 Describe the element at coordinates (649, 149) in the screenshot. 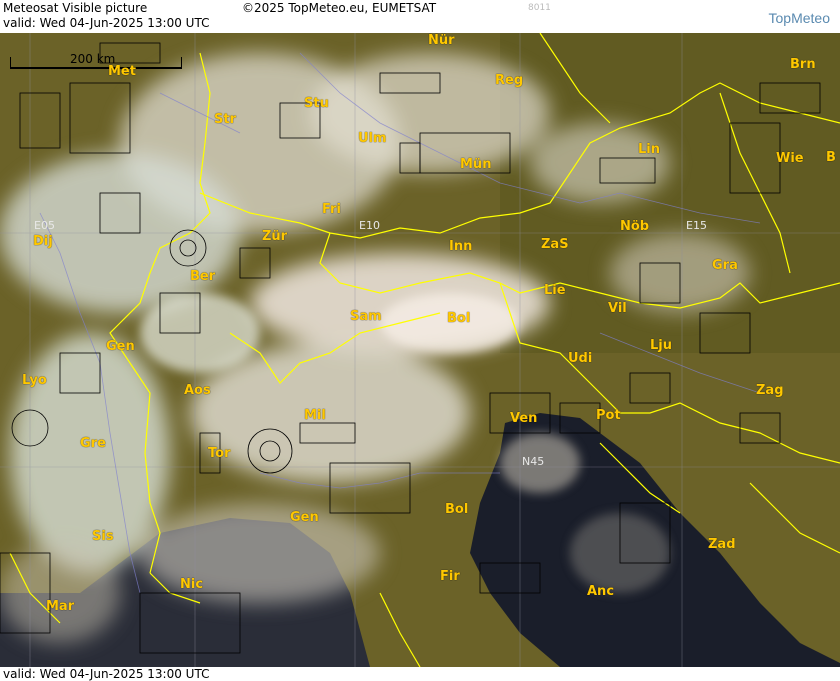

I see `city-label: Lin` at that location.